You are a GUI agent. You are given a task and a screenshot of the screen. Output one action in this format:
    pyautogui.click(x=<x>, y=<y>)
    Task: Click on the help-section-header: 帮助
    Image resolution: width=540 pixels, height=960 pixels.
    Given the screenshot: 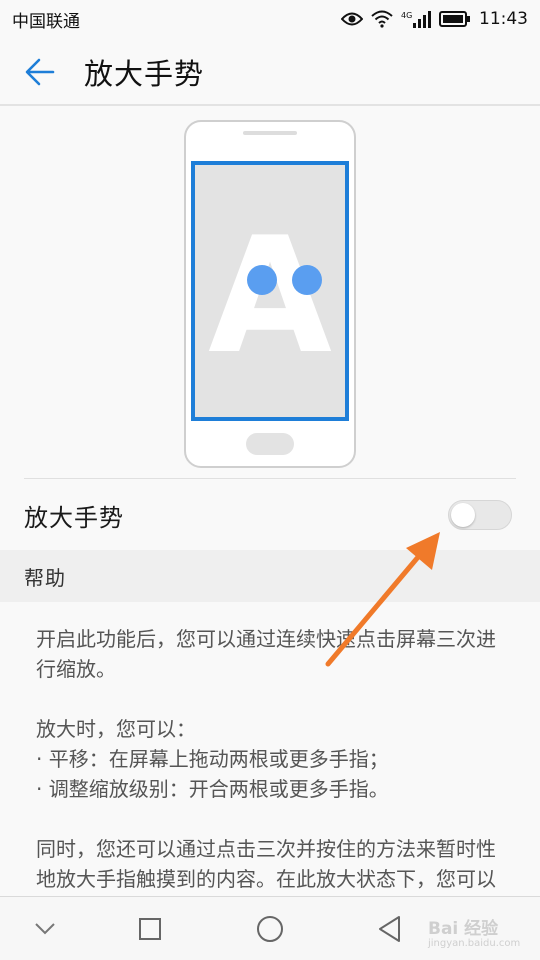 What is the action you would take?
    pyautogui.click(x=270, y=576)
    